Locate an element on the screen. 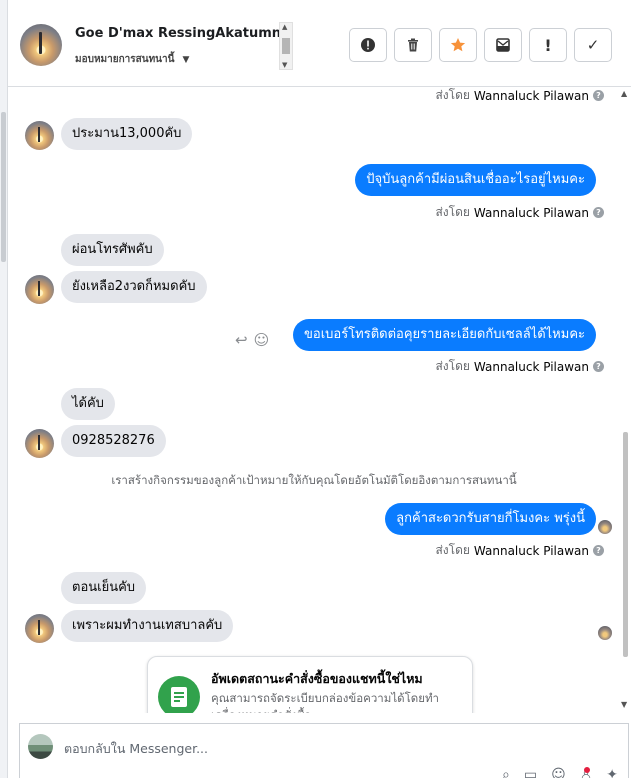 The width and height of the screenshot is (631, 778). exclamation-icon: ! is located at coordinates (548, 45).